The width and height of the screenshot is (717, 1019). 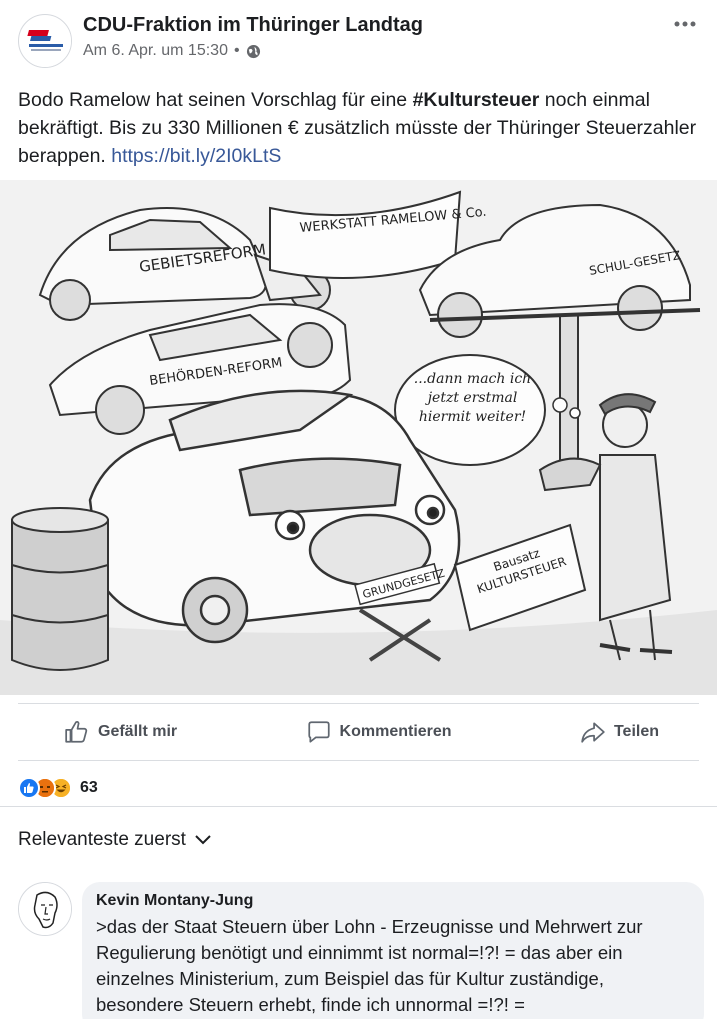 I want to click on post-link: https://bit.ly/2I0kLtS, so click(x=196, y=156).